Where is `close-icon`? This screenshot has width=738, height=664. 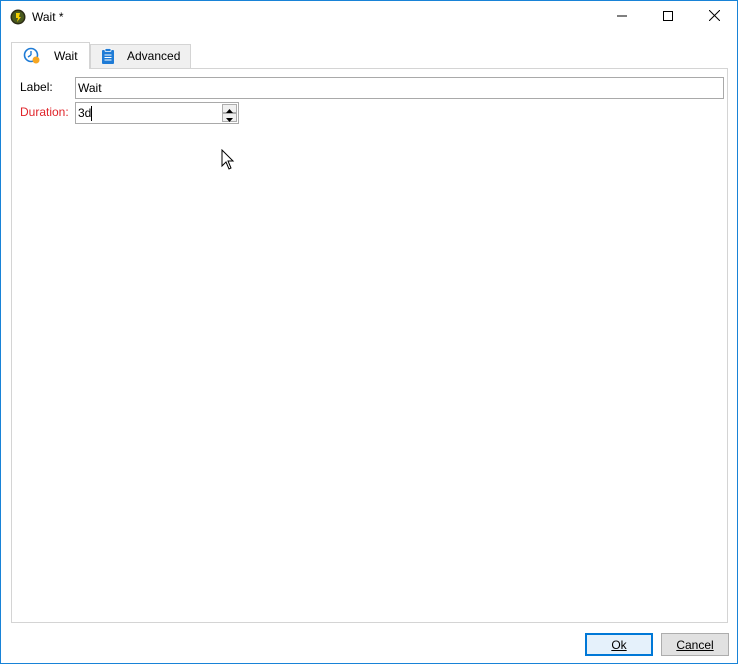 close-icon is located at coordinates (714, 16).